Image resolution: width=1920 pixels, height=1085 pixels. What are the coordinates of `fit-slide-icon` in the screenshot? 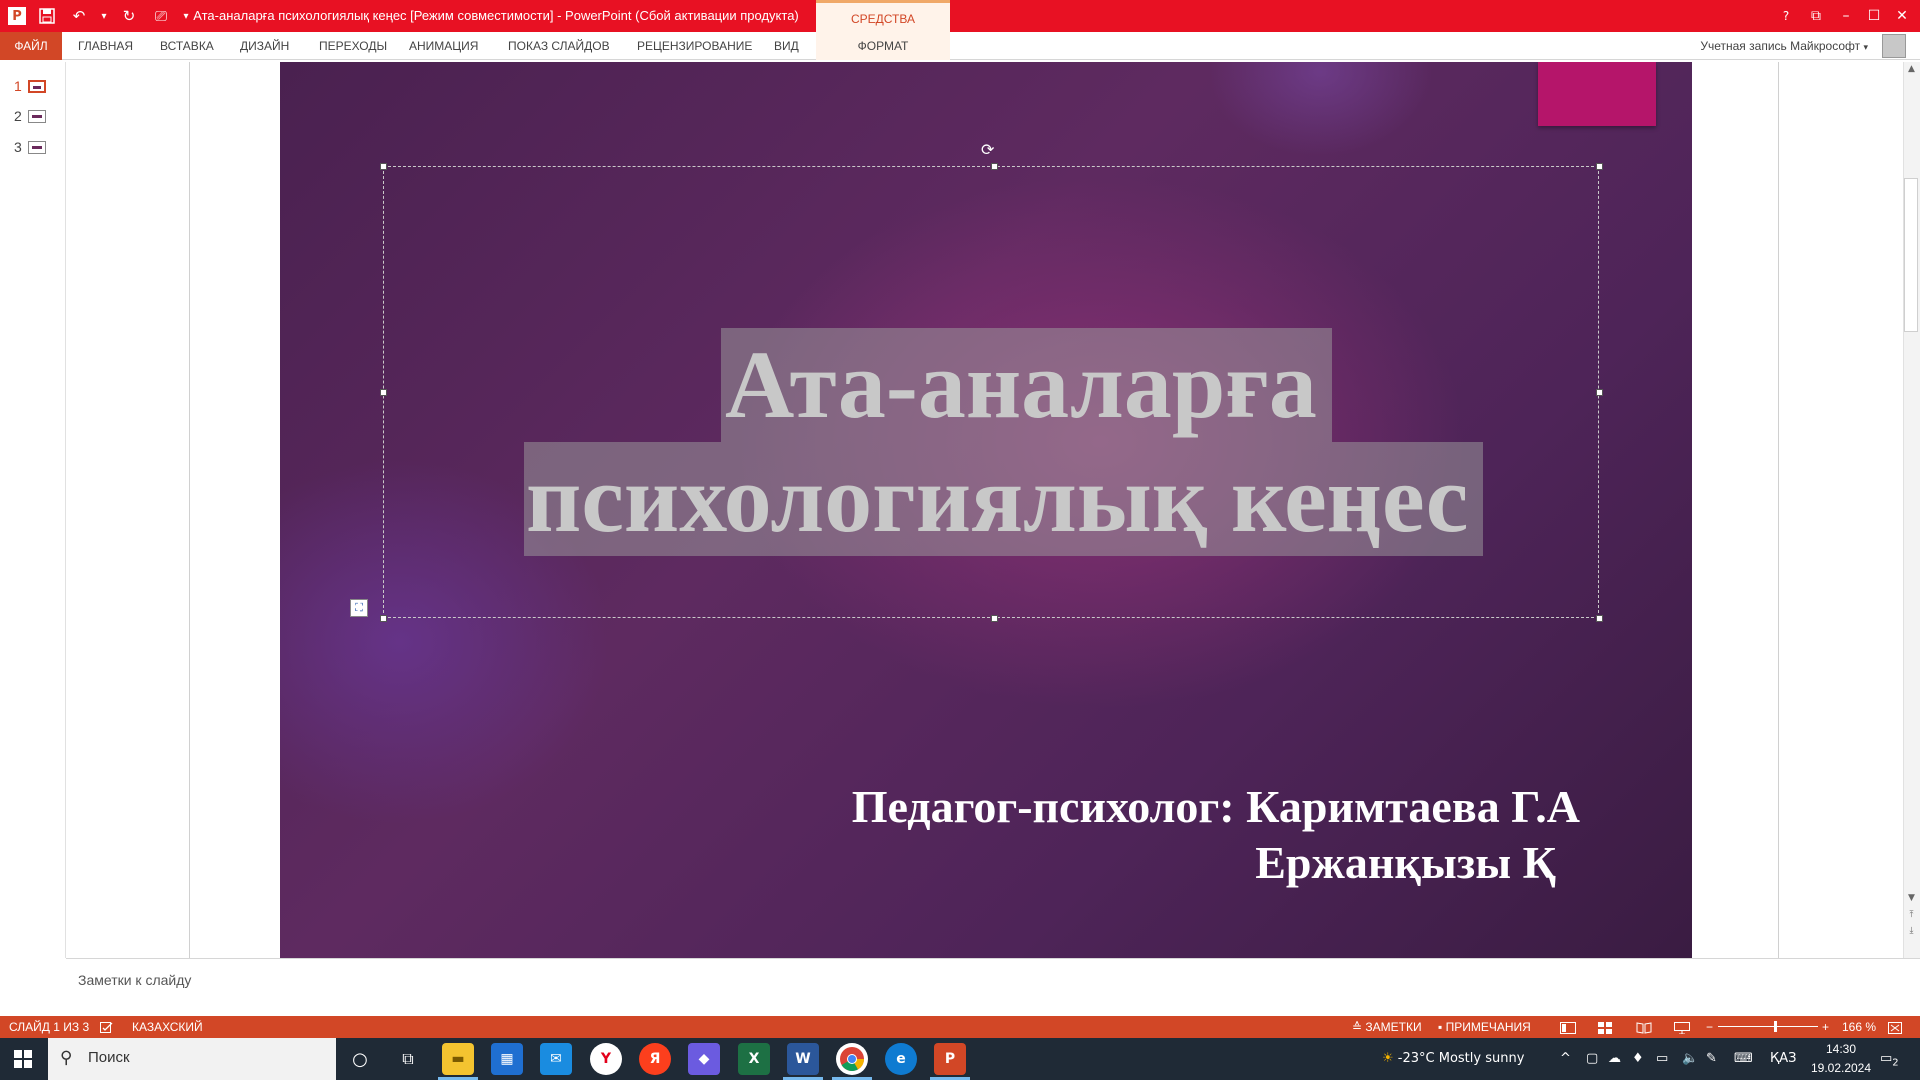 It's located at (1895, 1027).